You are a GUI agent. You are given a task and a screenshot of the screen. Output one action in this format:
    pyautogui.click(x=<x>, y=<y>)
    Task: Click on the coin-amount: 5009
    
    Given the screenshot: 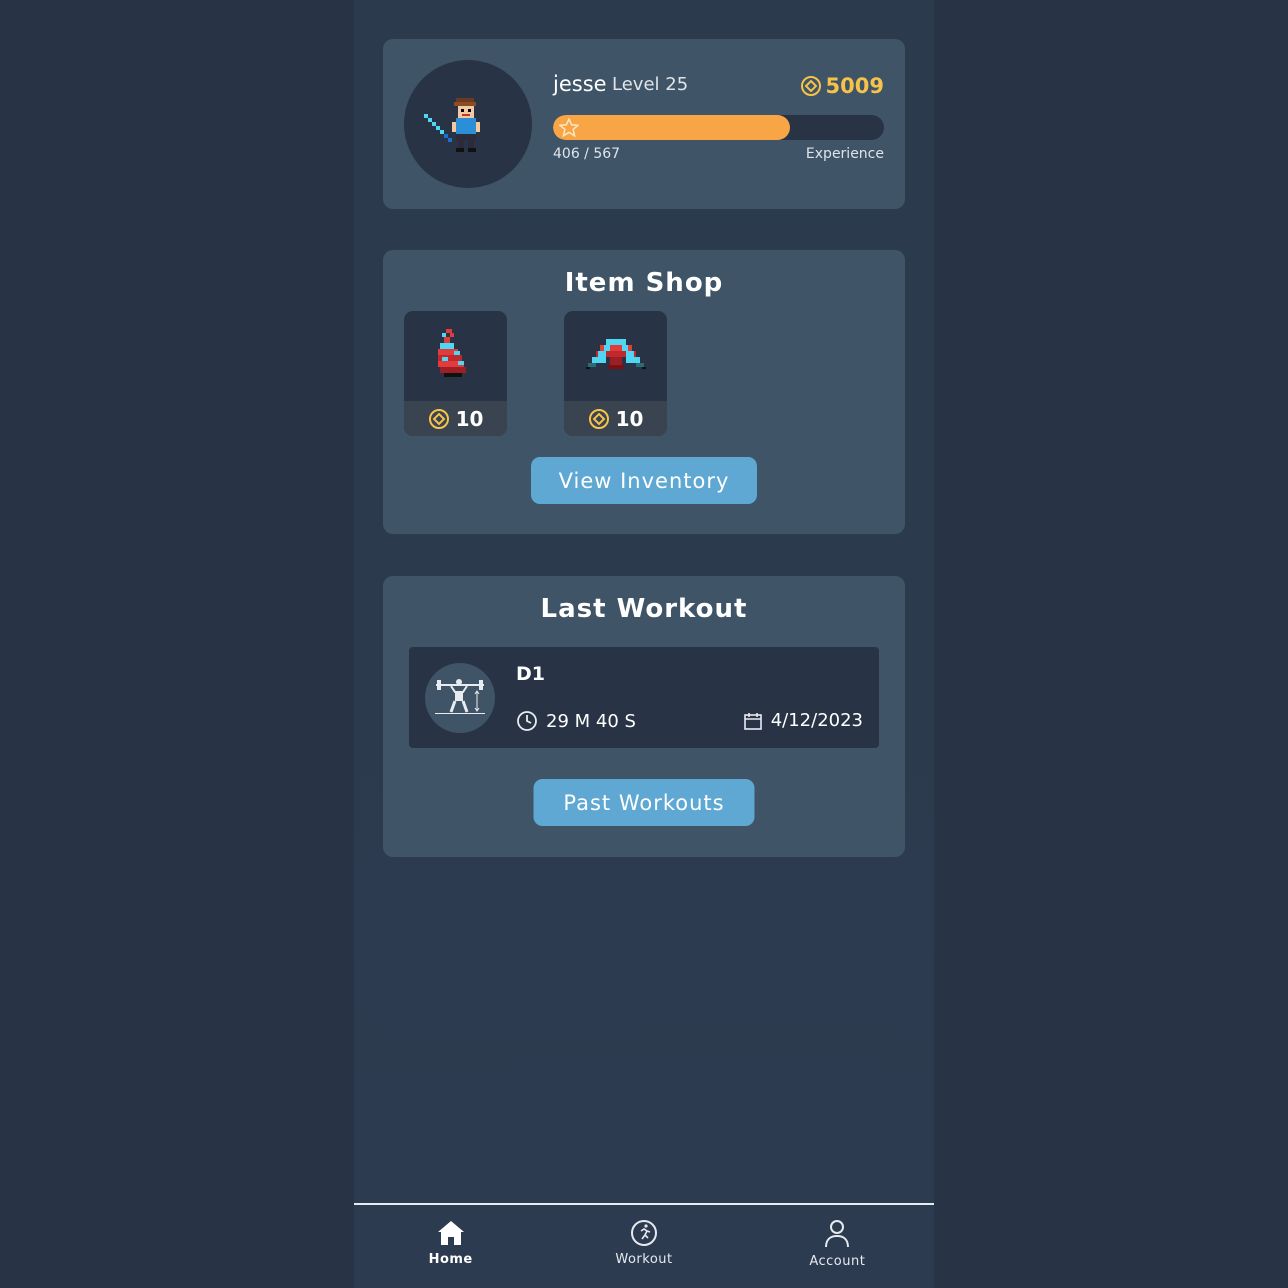 What is the action you would take?
    pyautogui.click(x=854, y=86)
    